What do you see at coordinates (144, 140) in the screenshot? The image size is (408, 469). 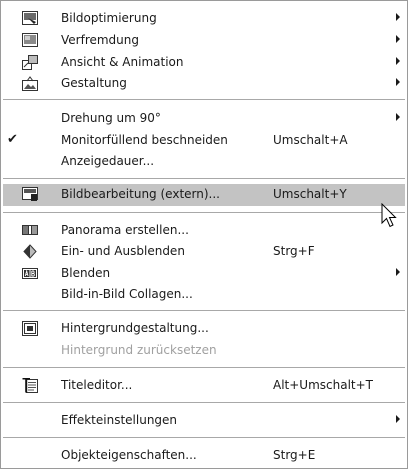 I see `menu-item-label: Monitorfüllend beschneiden` at bounding box center [144, 140].